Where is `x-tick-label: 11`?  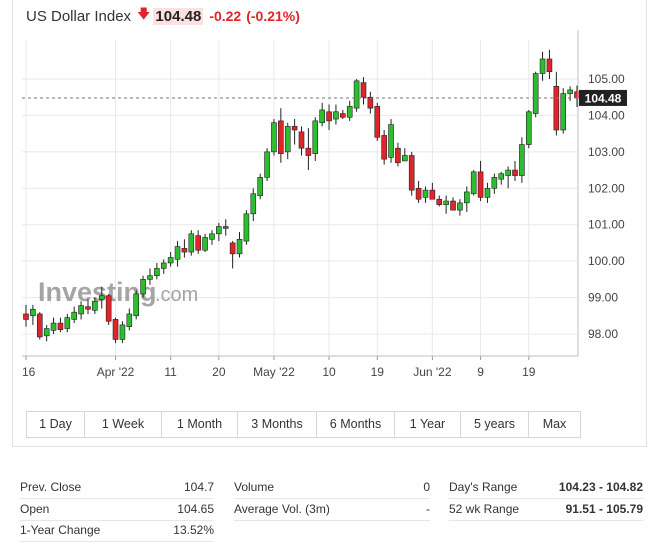 x-tick-label: 11 is located at coordinates (170, 372).